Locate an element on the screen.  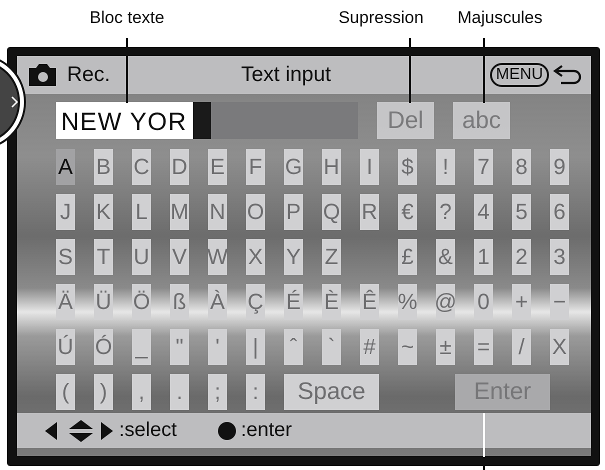
character-key: ± is located at coordinates (445, 347).